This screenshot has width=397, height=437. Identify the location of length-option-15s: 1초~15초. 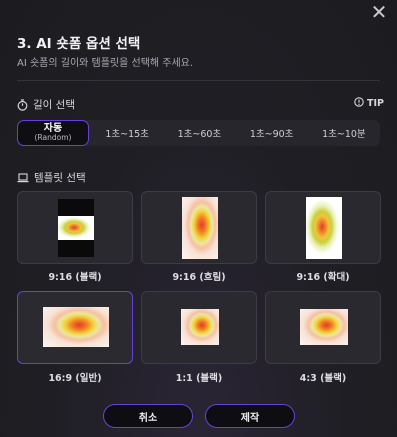
(127, 133).